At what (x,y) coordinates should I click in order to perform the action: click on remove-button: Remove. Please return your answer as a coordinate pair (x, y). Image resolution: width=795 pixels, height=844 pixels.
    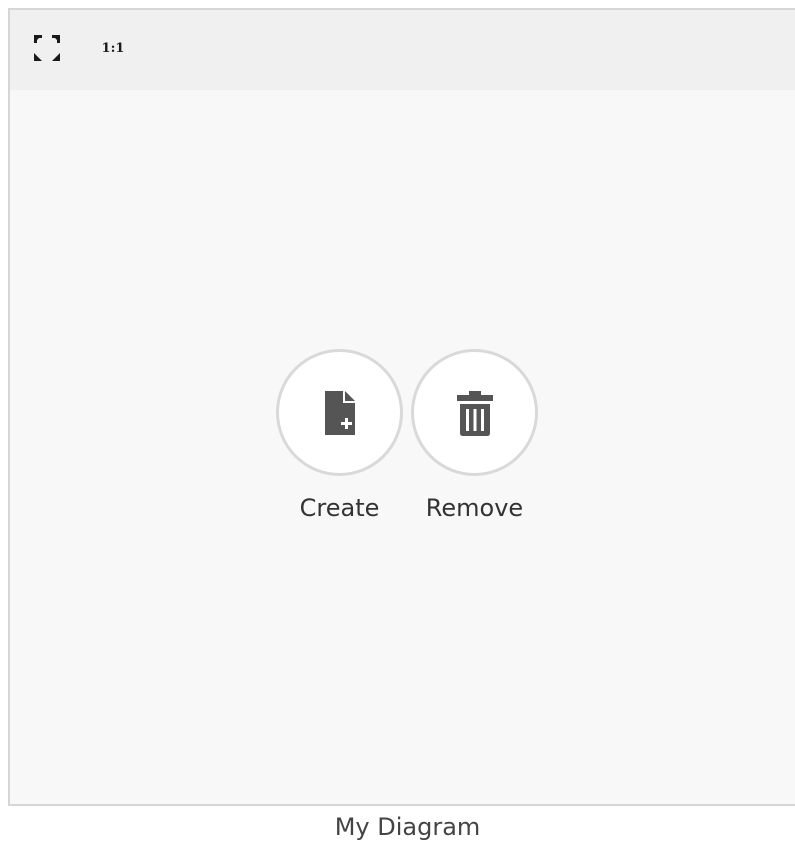
    Looking at the image, I should click on (474, 435).